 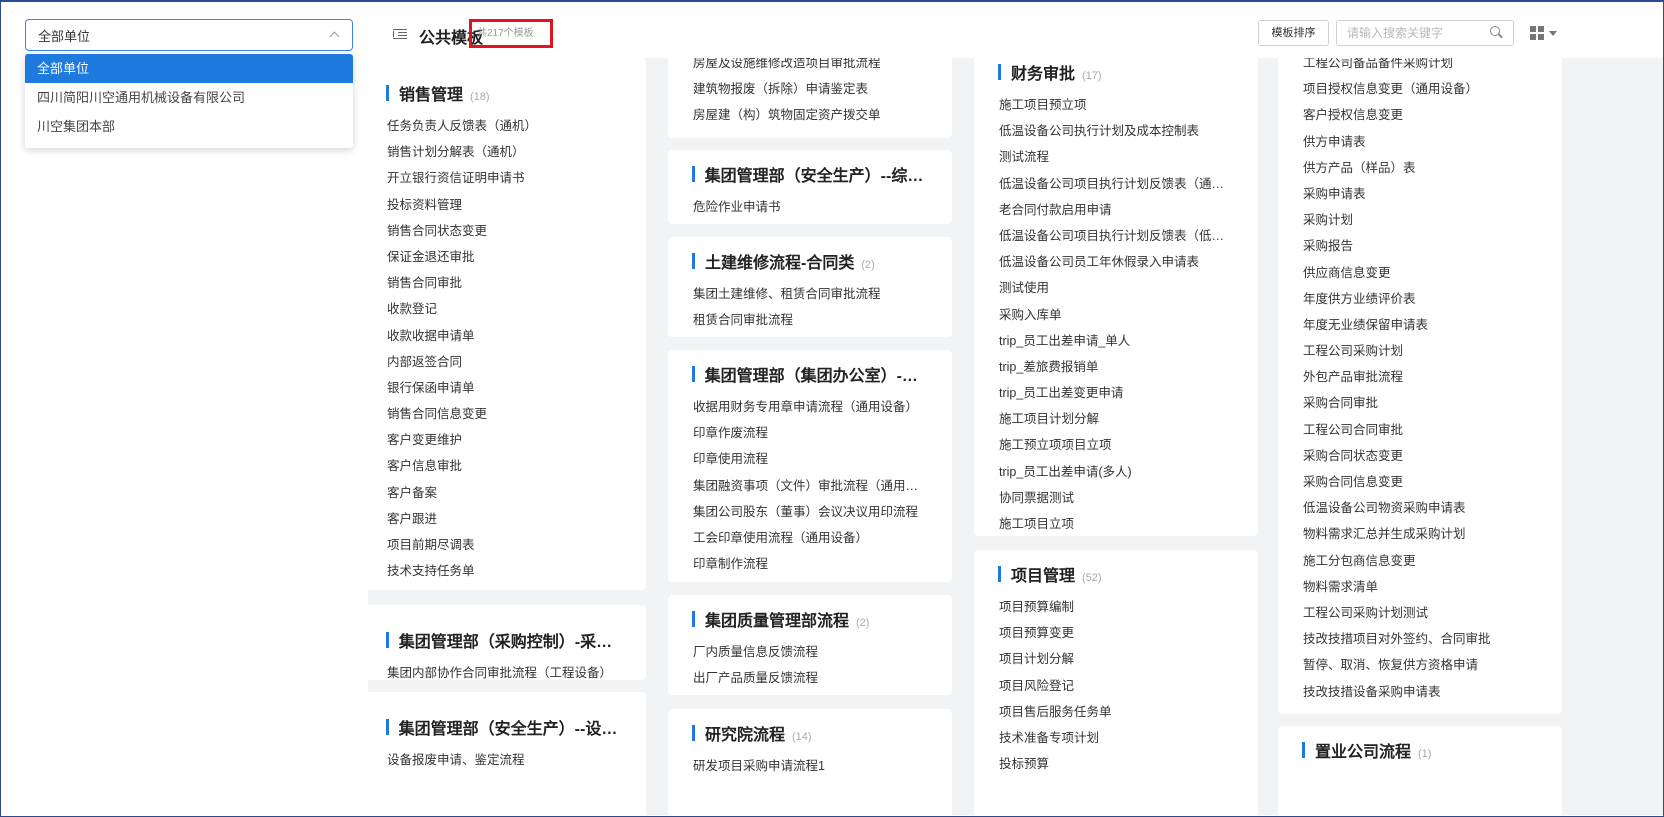 What do you see at coordinates (1420, 587) in the screenshot?
I see `template-item: 物料需求清单` at bounding box center [1420, 587].